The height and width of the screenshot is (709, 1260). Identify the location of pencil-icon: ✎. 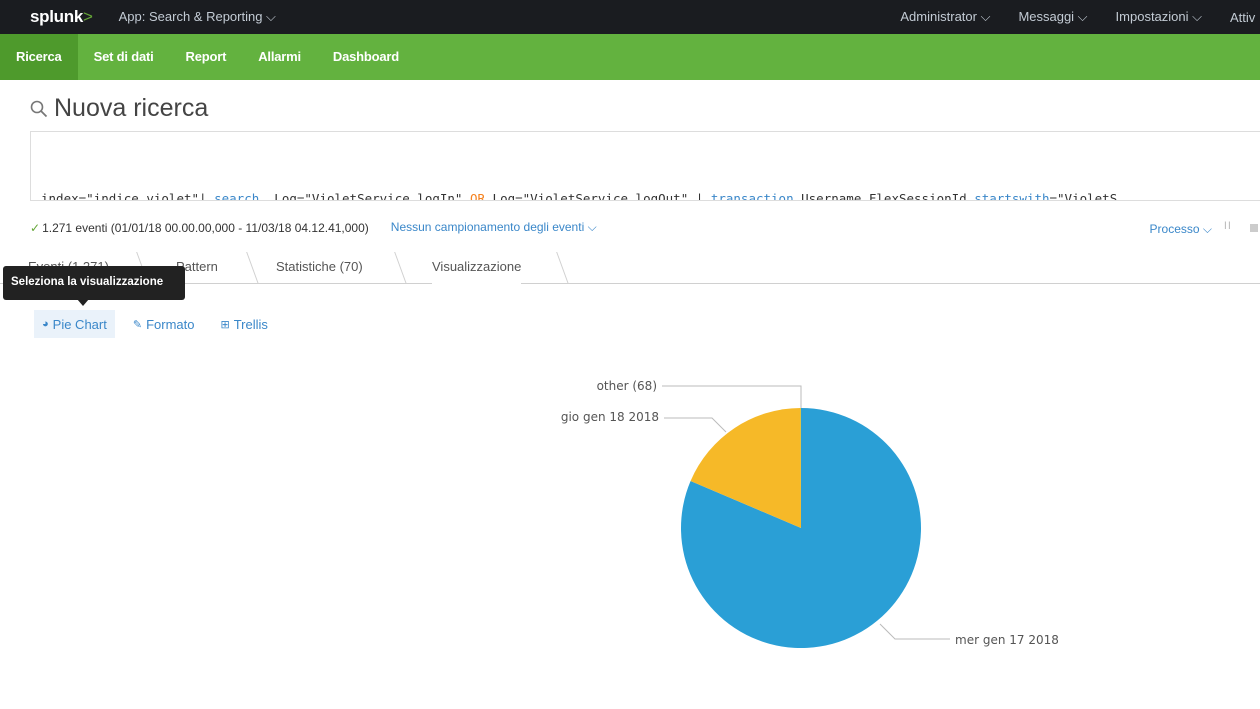
(137, 324).